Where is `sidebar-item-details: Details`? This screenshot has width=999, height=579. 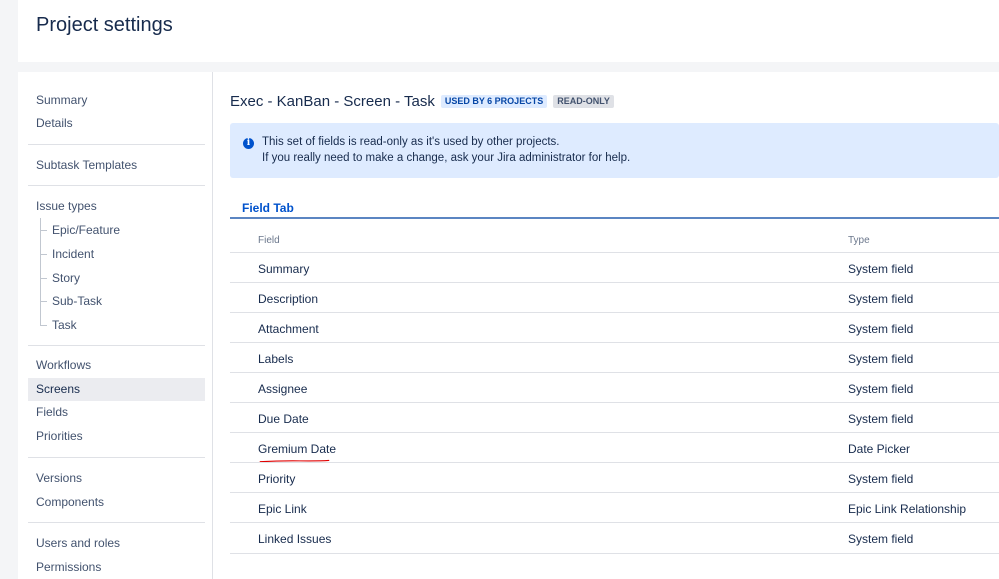 sidebar-item-details: Details is located at coordinates (116, 123).